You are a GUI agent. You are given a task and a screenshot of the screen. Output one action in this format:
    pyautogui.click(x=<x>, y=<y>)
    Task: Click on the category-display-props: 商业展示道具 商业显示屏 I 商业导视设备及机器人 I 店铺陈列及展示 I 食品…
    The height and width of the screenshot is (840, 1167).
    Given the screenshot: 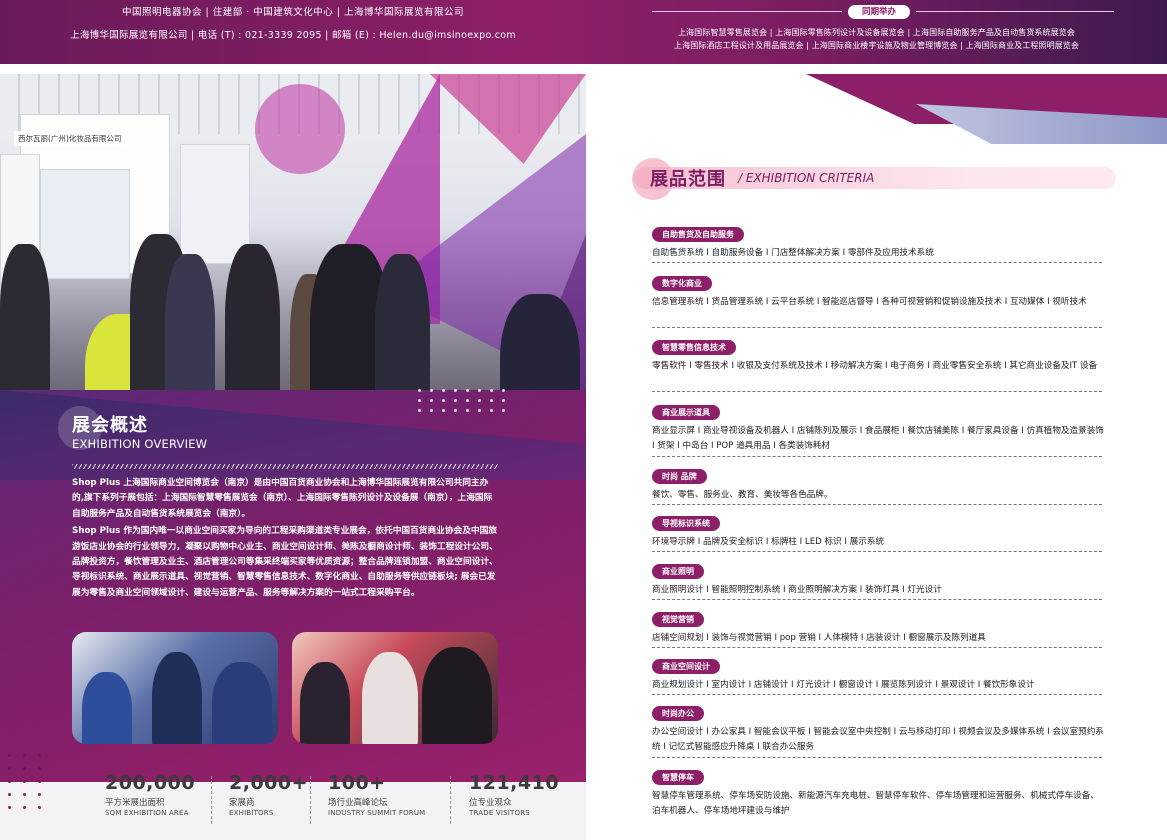 What is the action you would take?
    pyautogui.click(x=879, y=428)
    